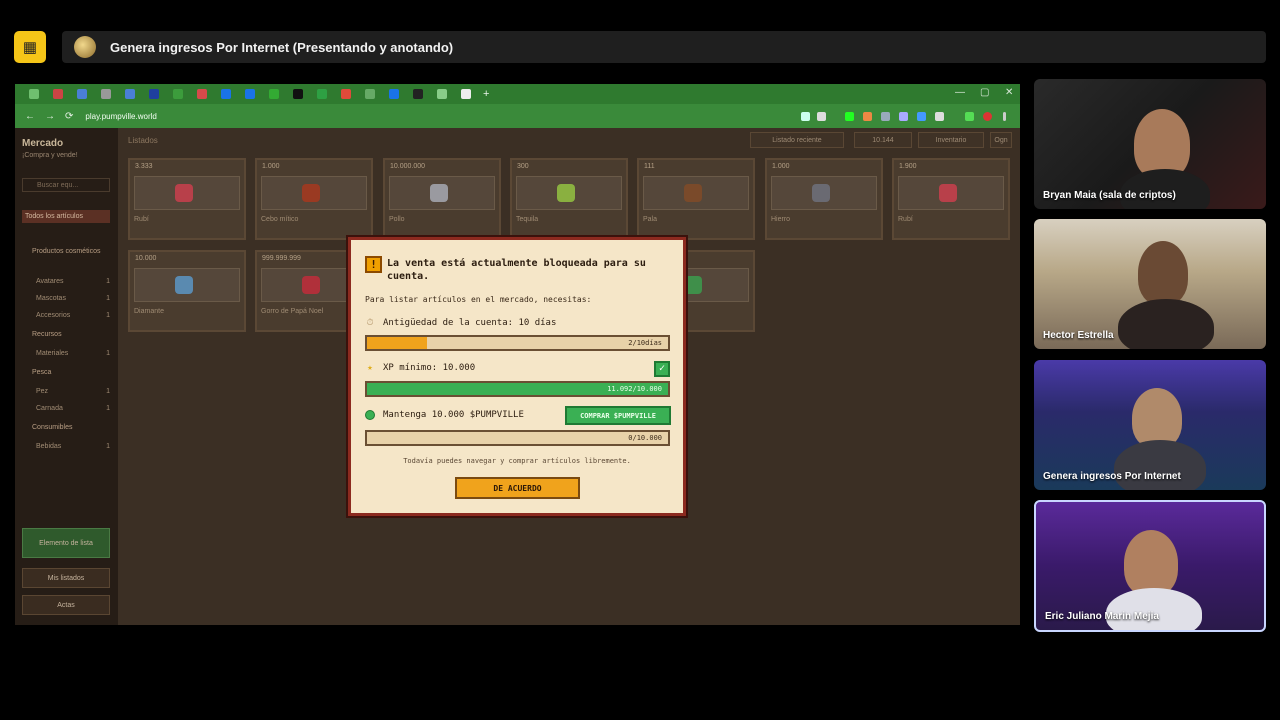 This screenshot has width=1280, height=720. What do you see at coordinates (108, 408) in the screenshot?
I see `sidebar-item-count: 1` at bounding box center [108, 408].